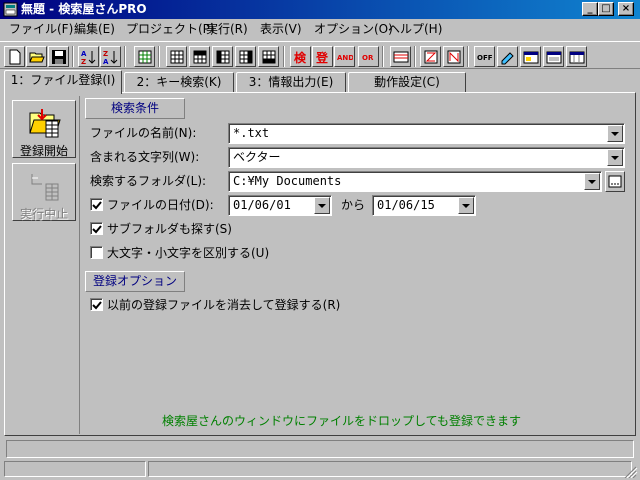 This screenshot has width=640, height=480. I want to click on file-name-label: ファイルの名前(N):, so click(143, 133).